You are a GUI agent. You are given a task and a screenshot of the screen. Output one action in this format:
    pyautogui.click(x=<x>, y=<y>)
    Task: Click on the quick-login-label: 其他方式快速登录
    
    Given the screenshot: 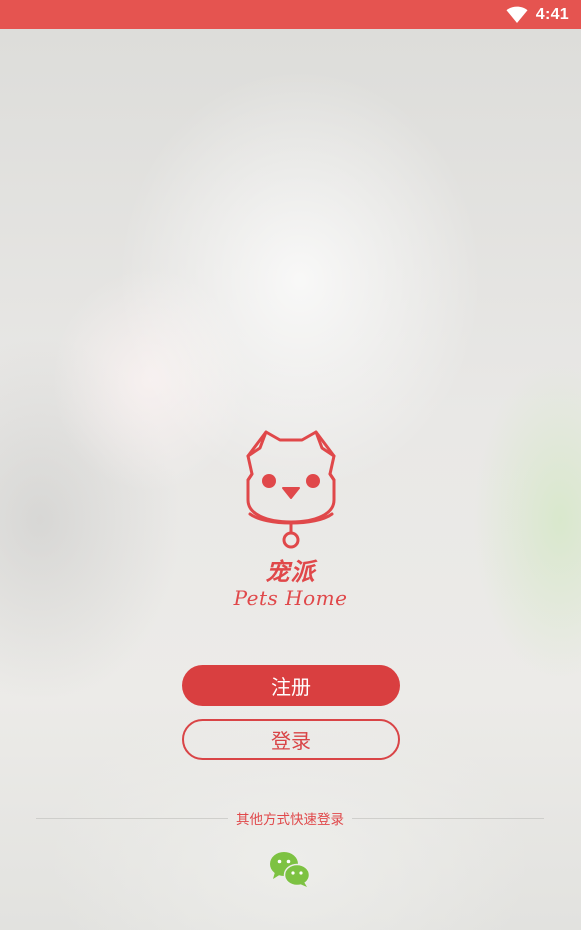 What is the action you would take?
    pyautogui.click(x=290, y=820)
    